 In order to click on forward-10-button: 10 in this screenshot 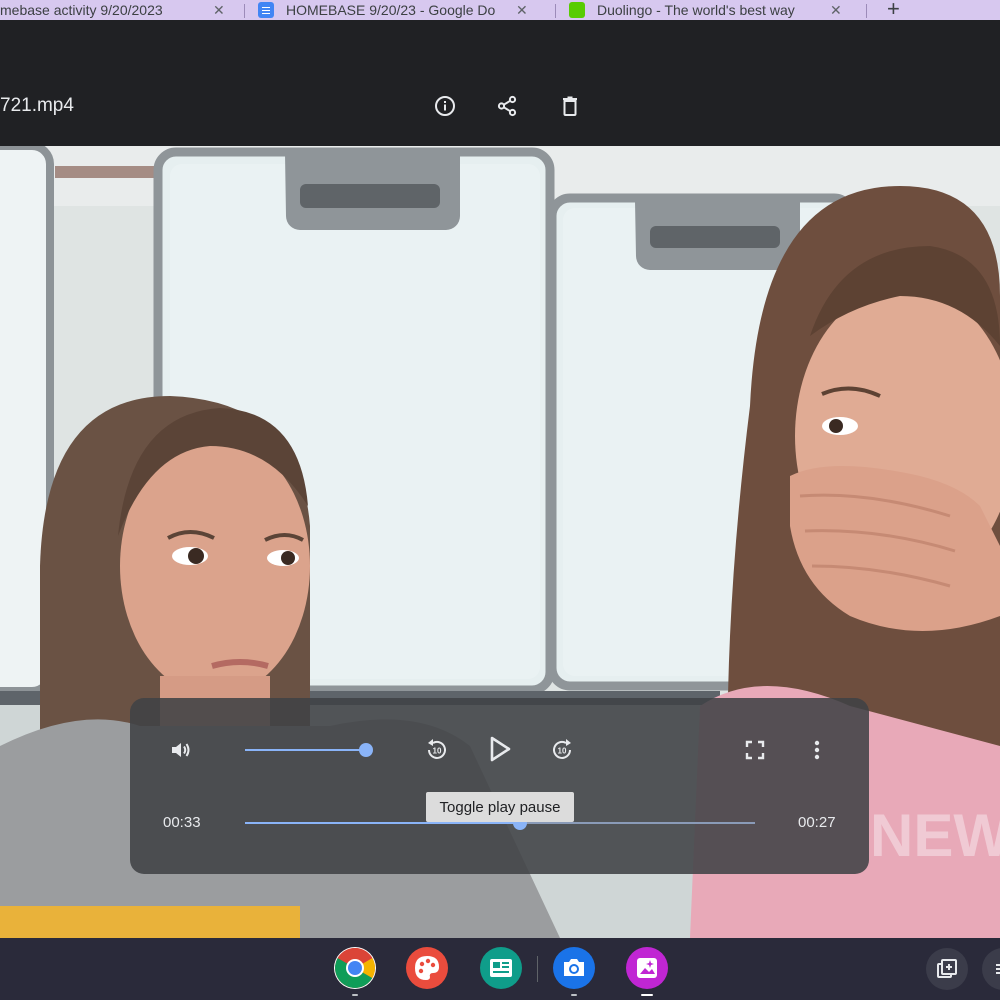, I will do `click(562, 750)`.